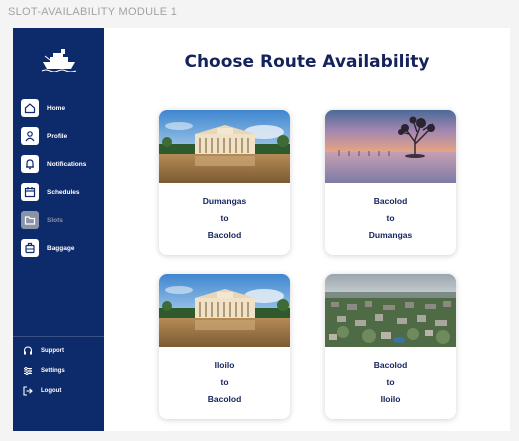 The height and width of the screenshot is (441, 519). Describe the element at coordinates (51, 390) in the screenshot. I see `sidebar-item-label: Logout` at that location.